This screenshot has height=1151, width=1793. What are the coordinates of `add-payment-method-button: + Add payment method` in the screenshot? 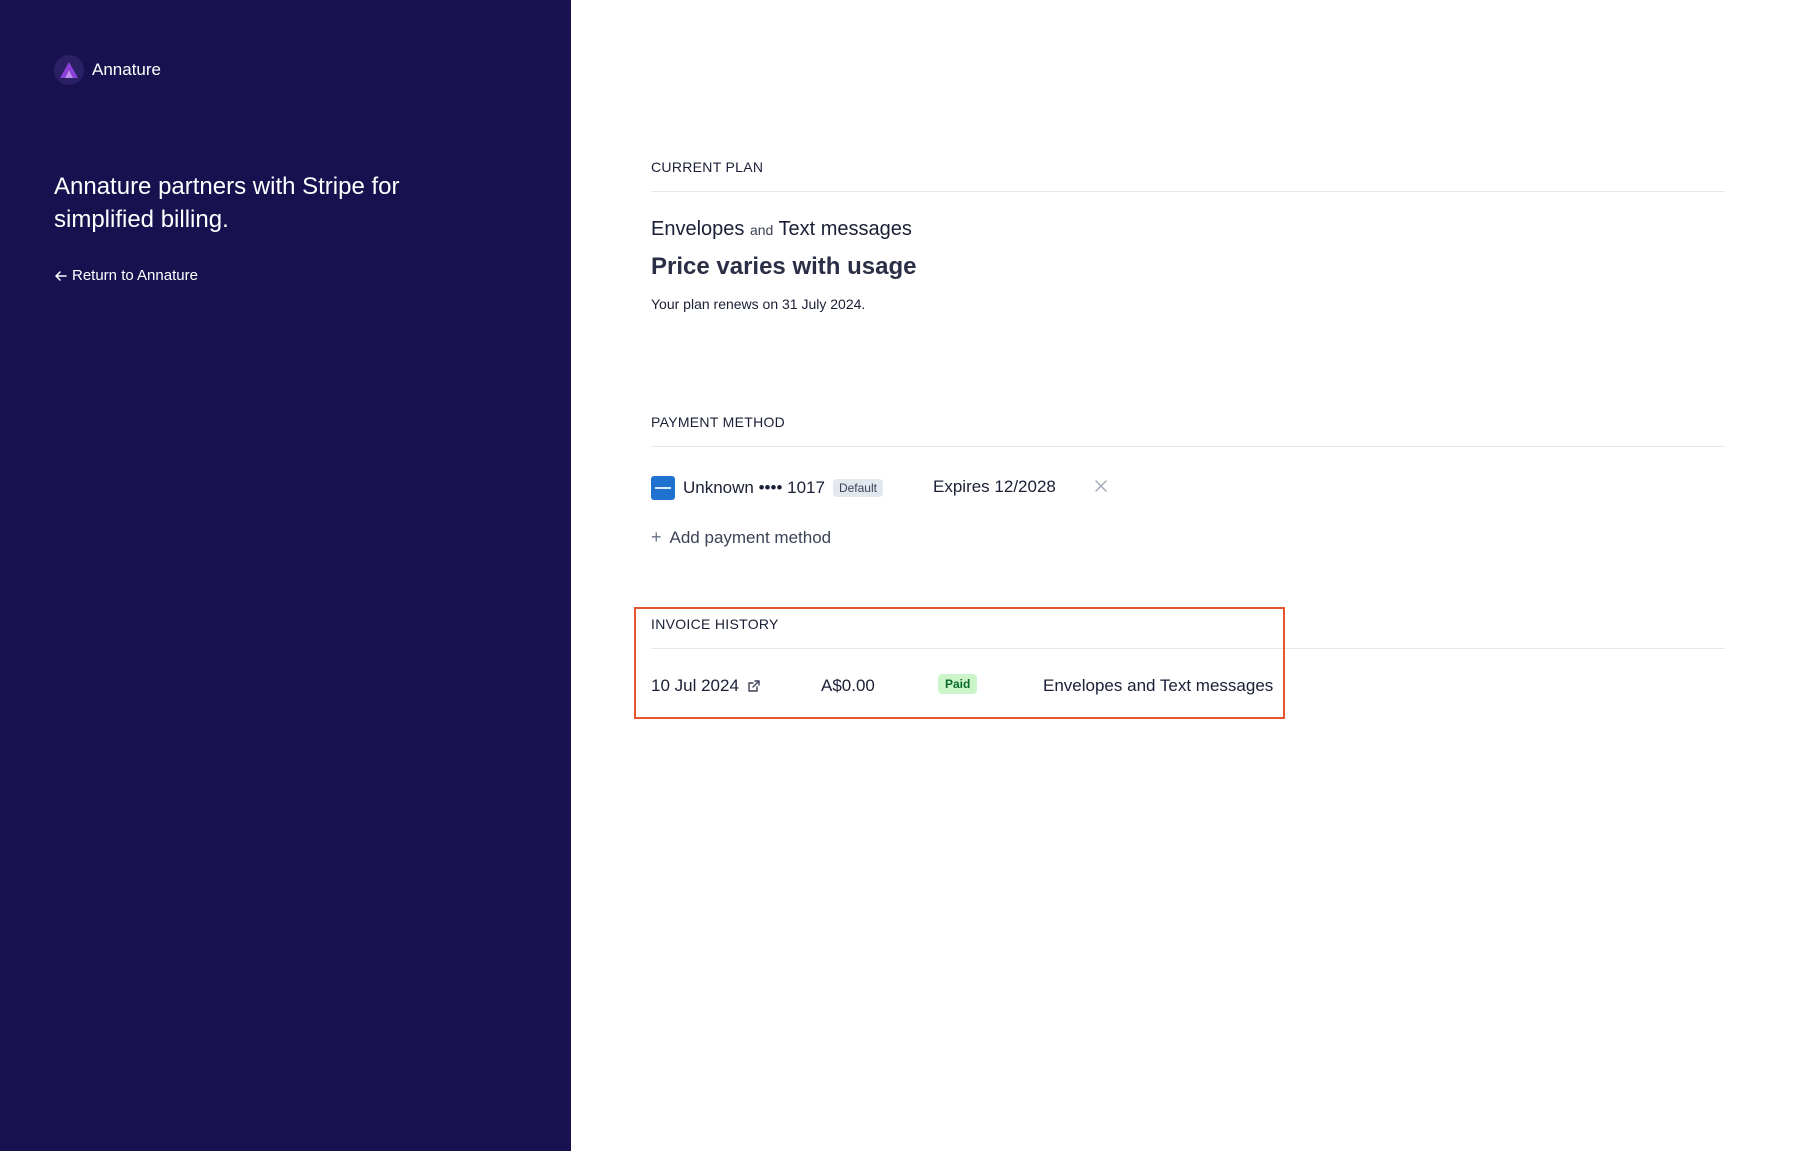 It's located at (741, 537).